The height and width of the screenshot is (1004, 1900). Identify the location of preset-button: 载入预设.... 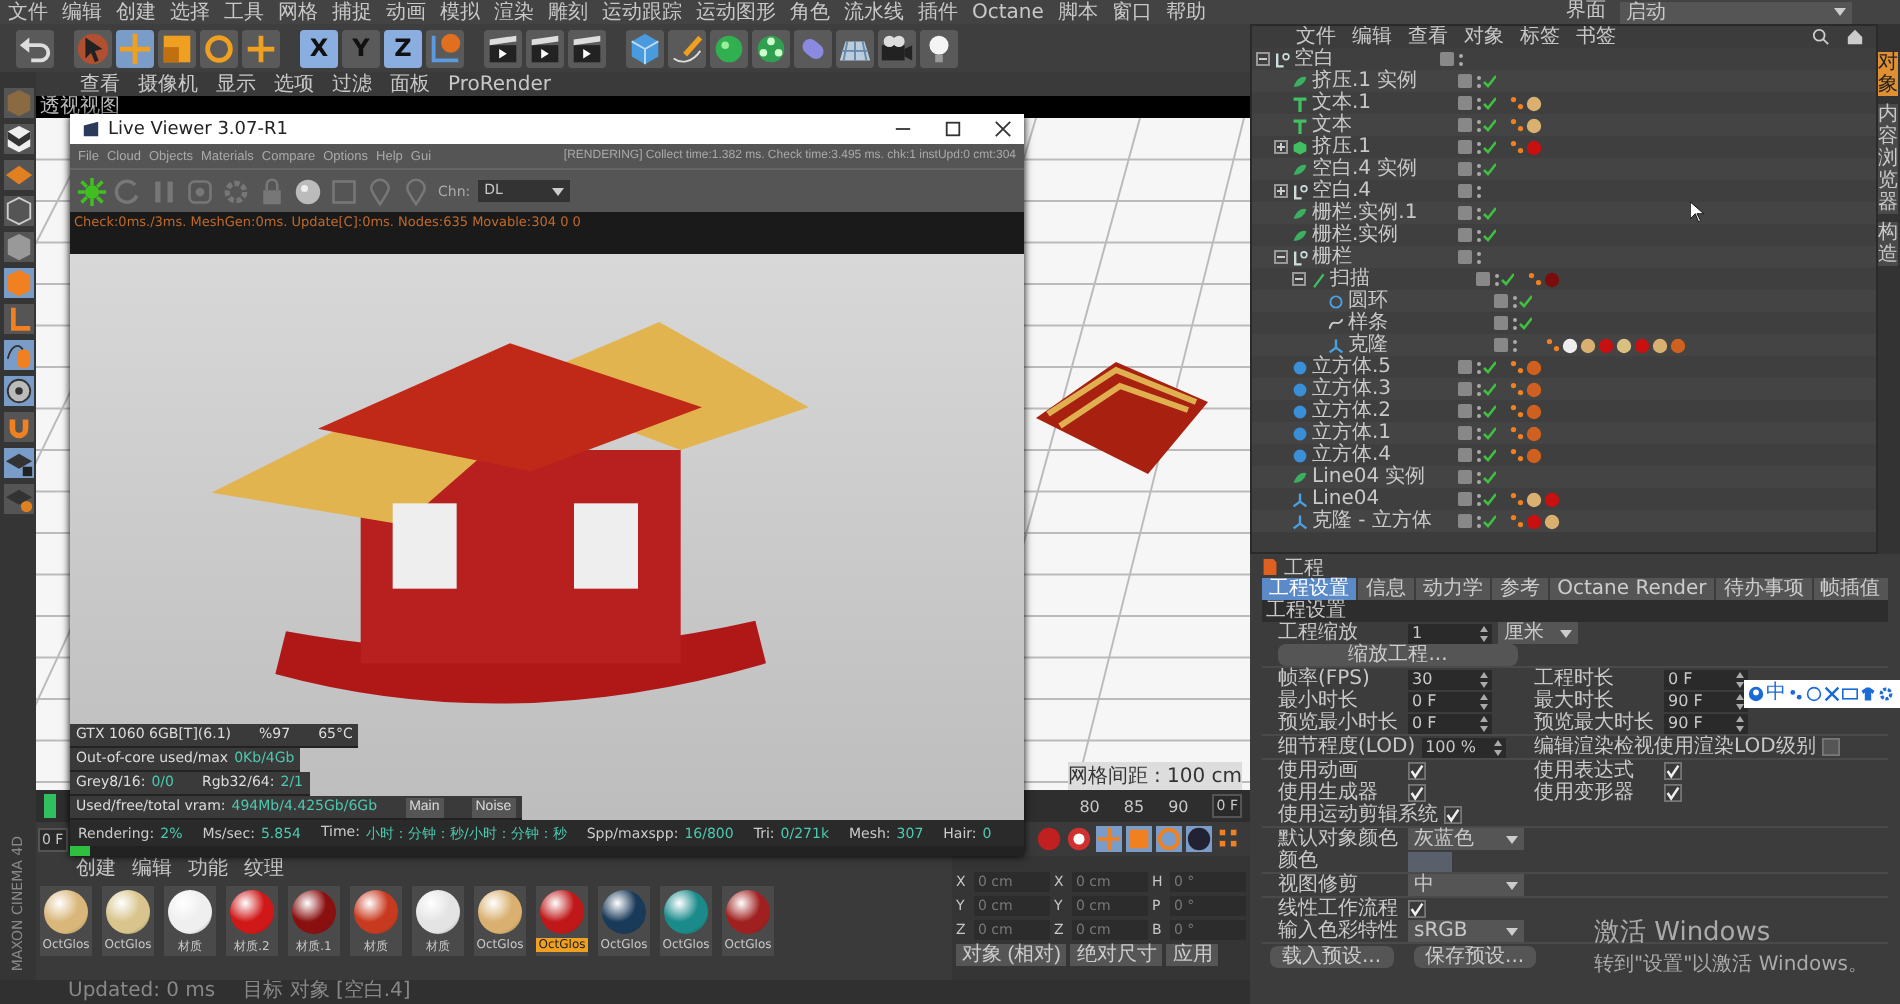
(1332, 957).